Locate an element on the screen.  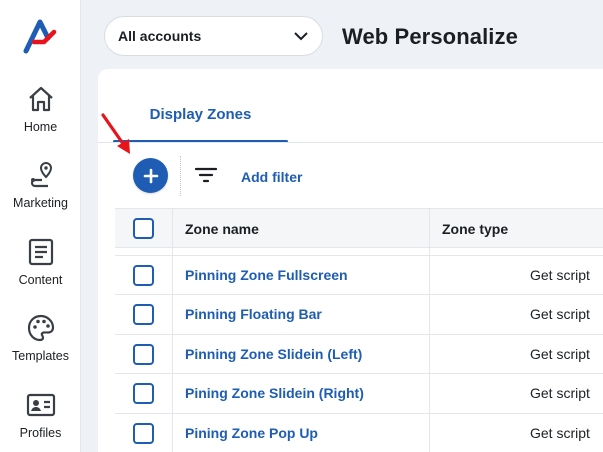
table-row: Pining Zone Slidein (Right) Get script is located at coordinates (359, 394).